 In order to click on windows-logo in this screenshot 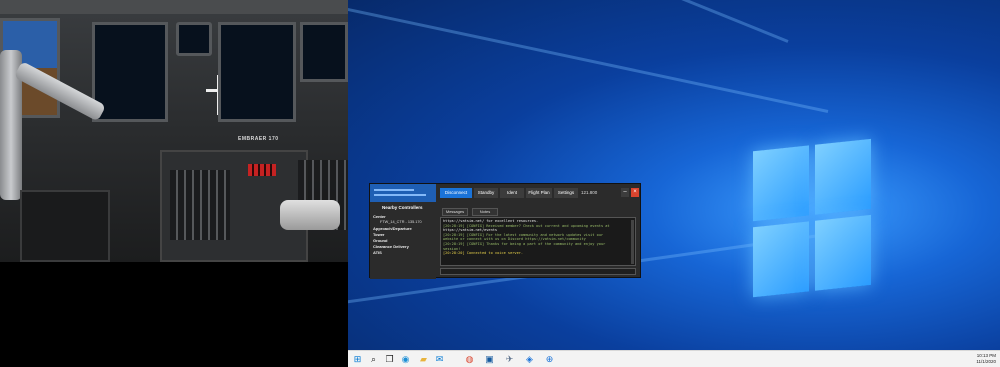, I will do `click(813, 220)`.